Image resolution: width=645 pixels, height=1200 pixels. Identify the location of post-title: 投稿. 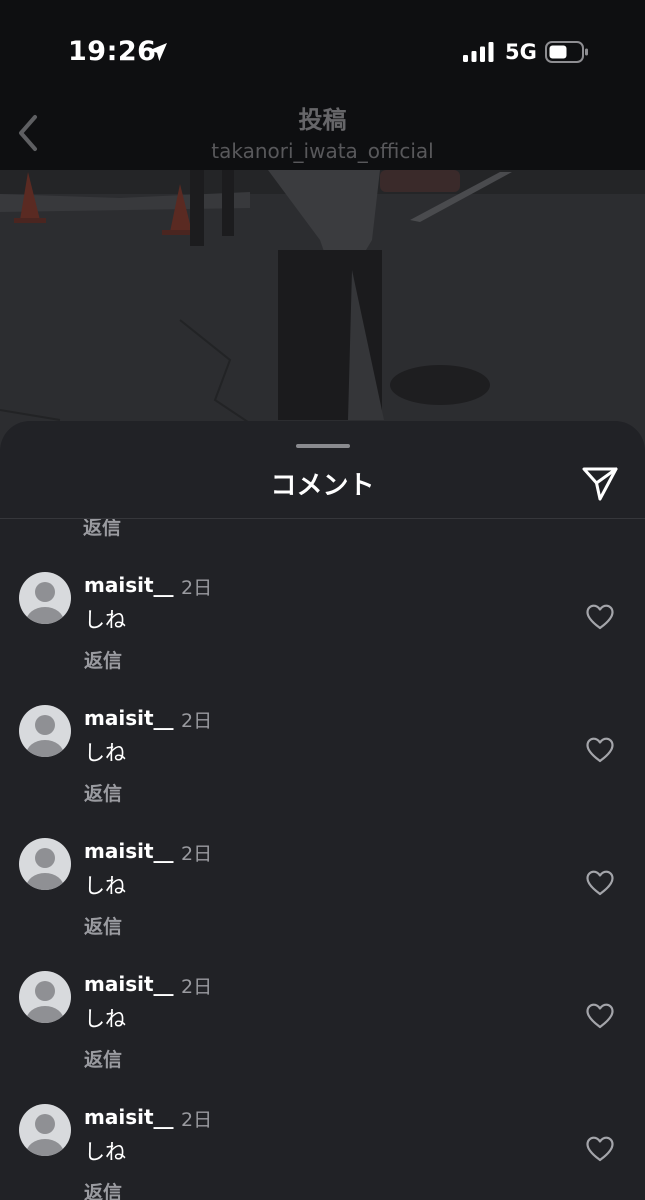
(322, 120).